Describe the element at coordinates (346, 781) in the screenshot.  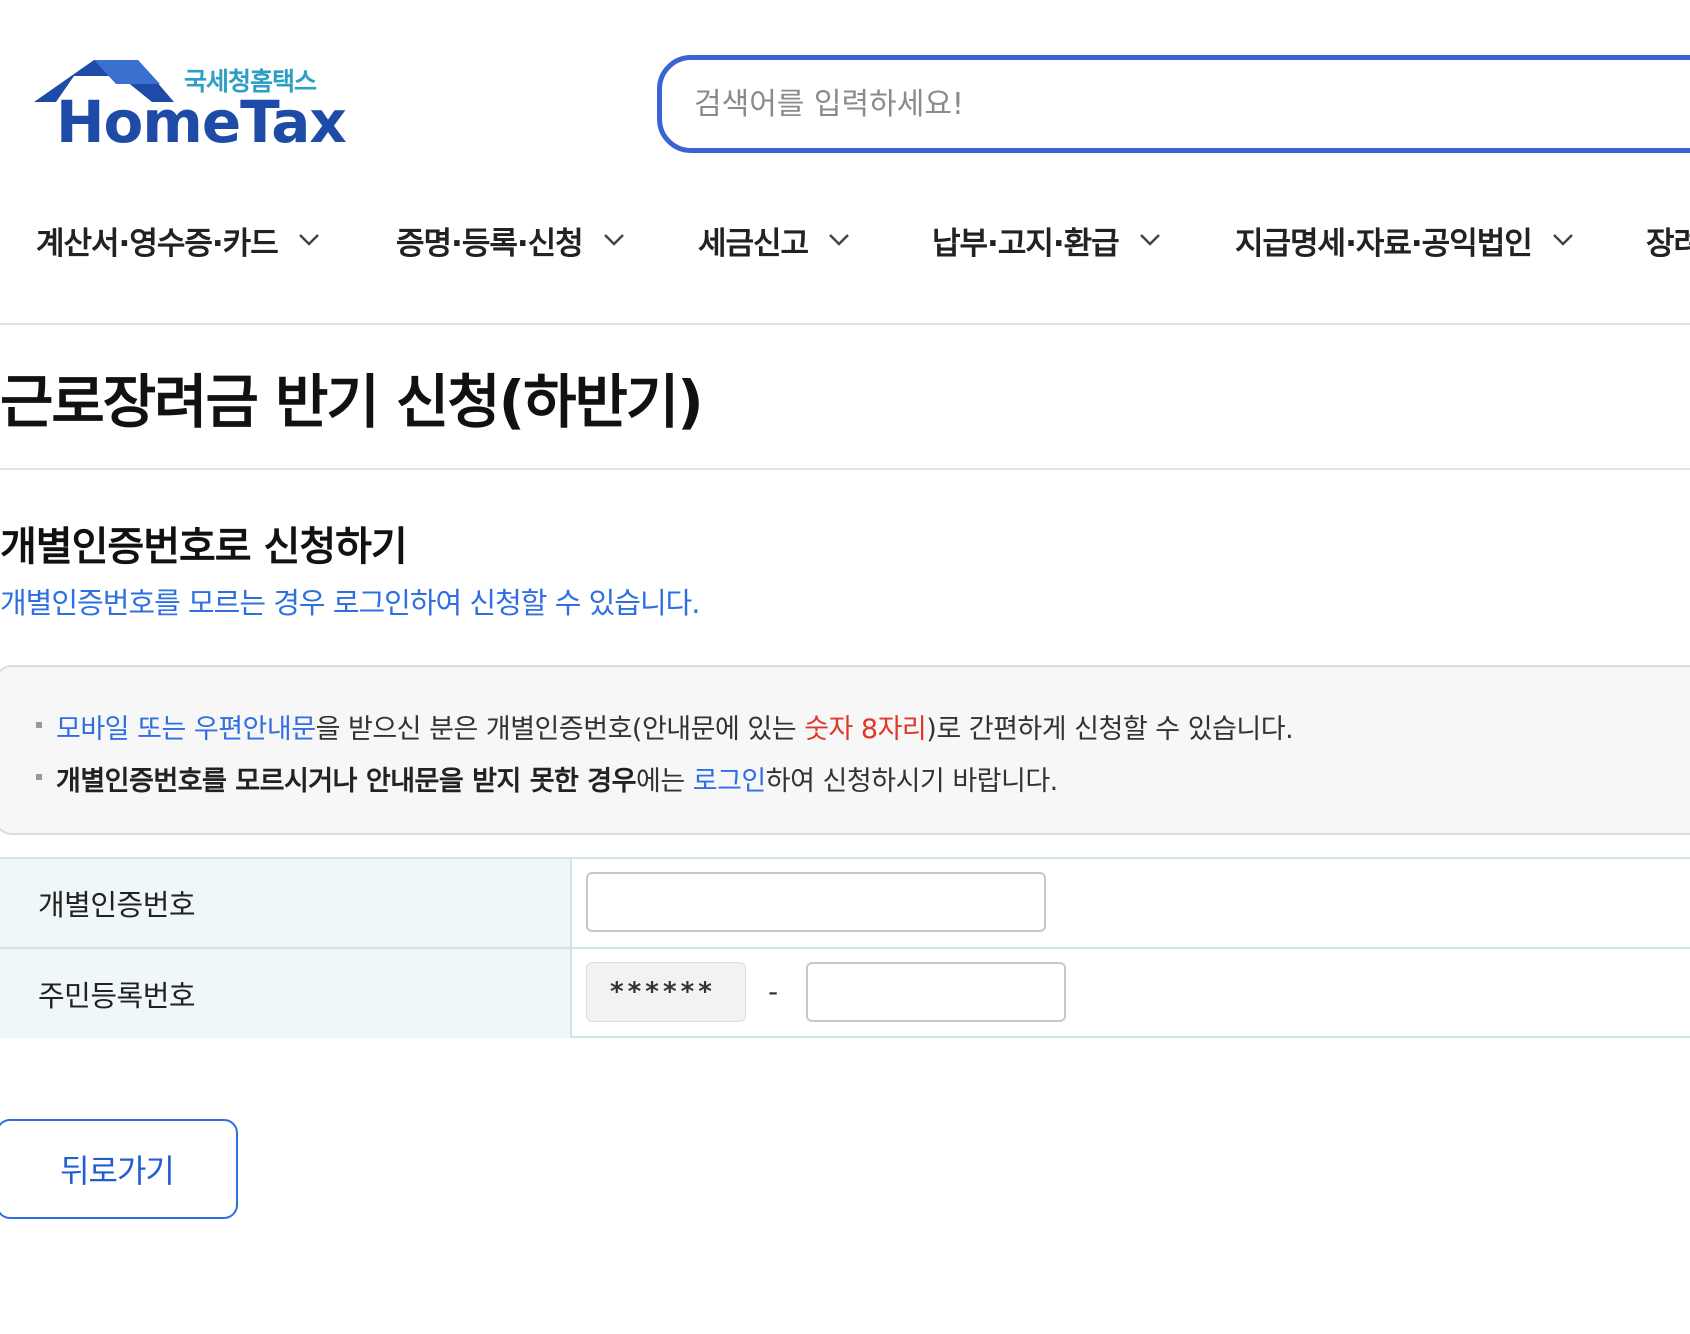
I see `notice-bold: 개별인증번호를 모르시거나 안내문을 받지 못한 경우` at that location.